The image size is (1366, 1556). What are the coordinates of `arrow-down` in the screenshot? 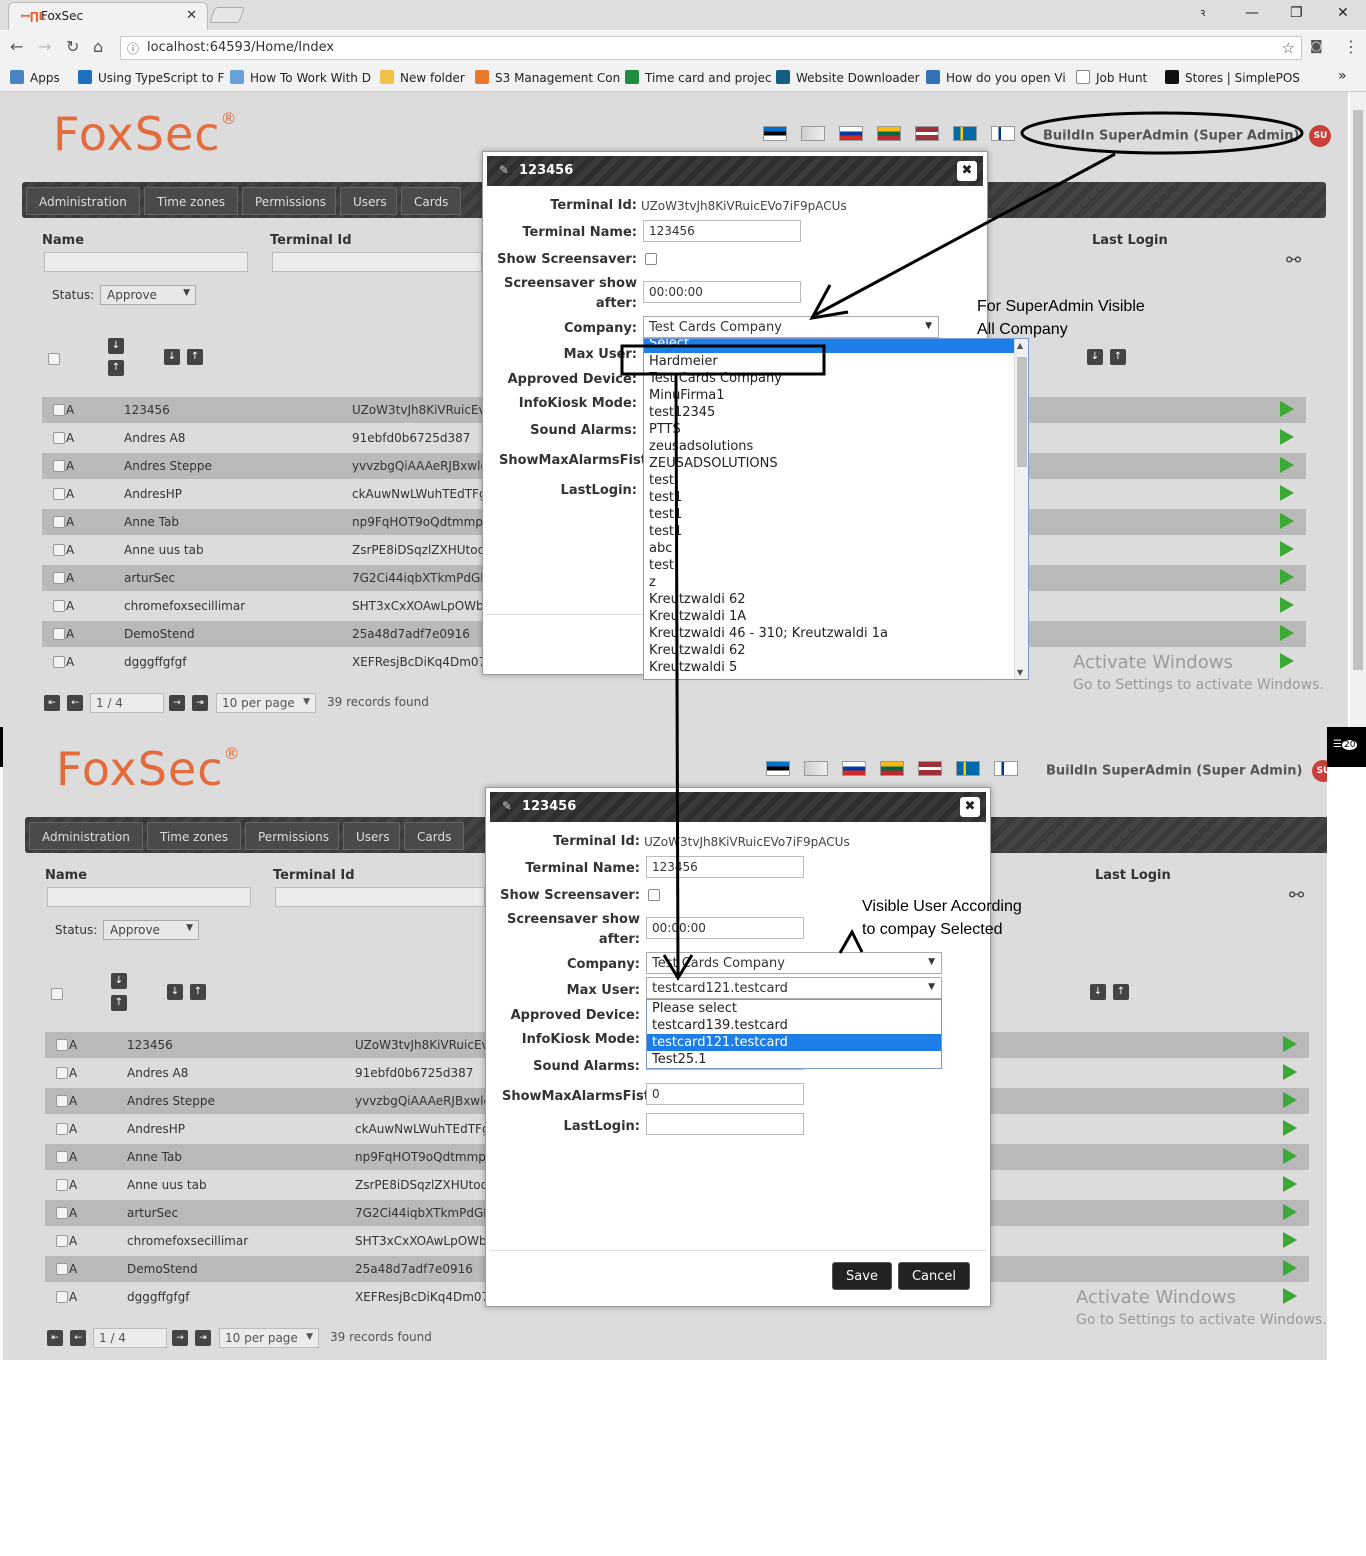 It's located at (677, 674).